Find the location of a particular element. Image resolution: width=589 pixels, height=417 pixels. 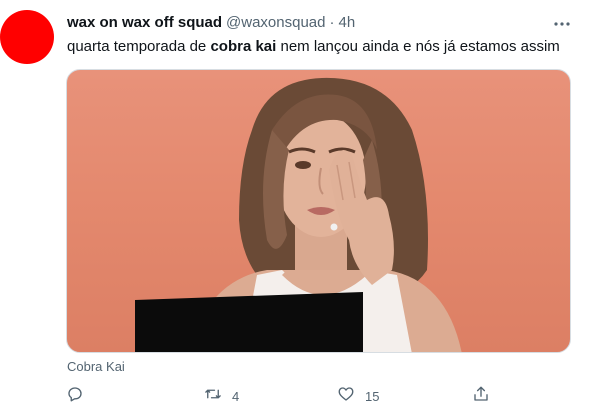

avatar is located at coordinates (27, 37).